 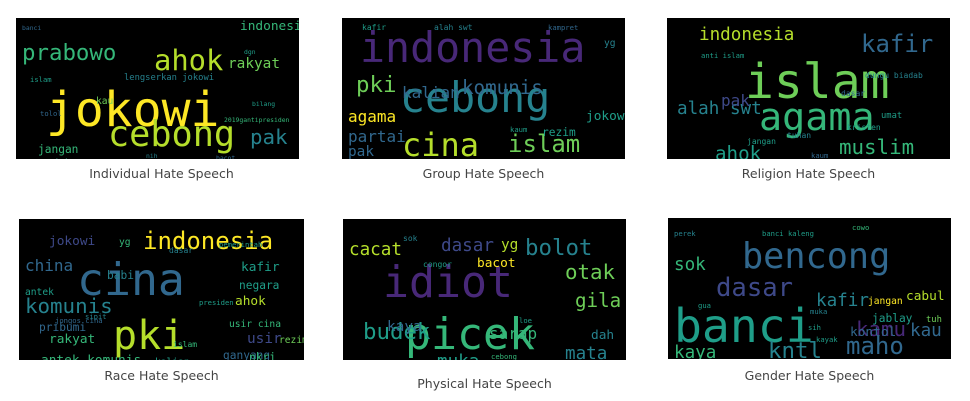 I want to click on word-bolot: bolot, so click(x=558, y=248).